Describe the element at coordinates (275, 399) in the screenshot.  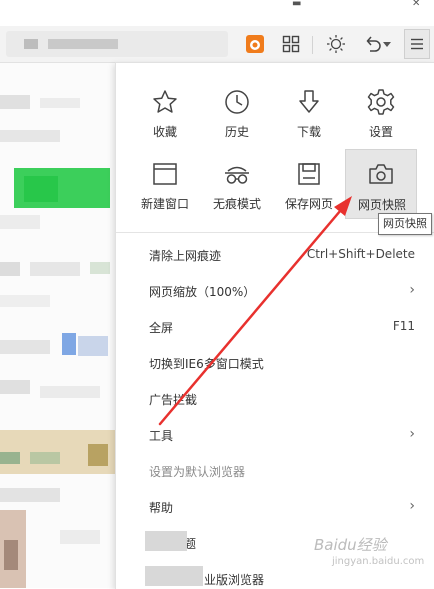
I see `menu-item-ad-block: 广告拦截` at that location.